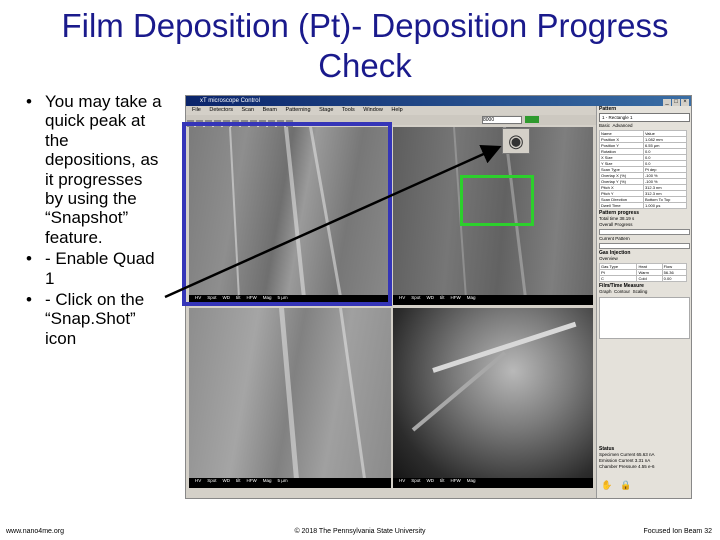 This screenshot has width=720, height=540. I want to click on hand-icon: ✋, so click(606, 485).